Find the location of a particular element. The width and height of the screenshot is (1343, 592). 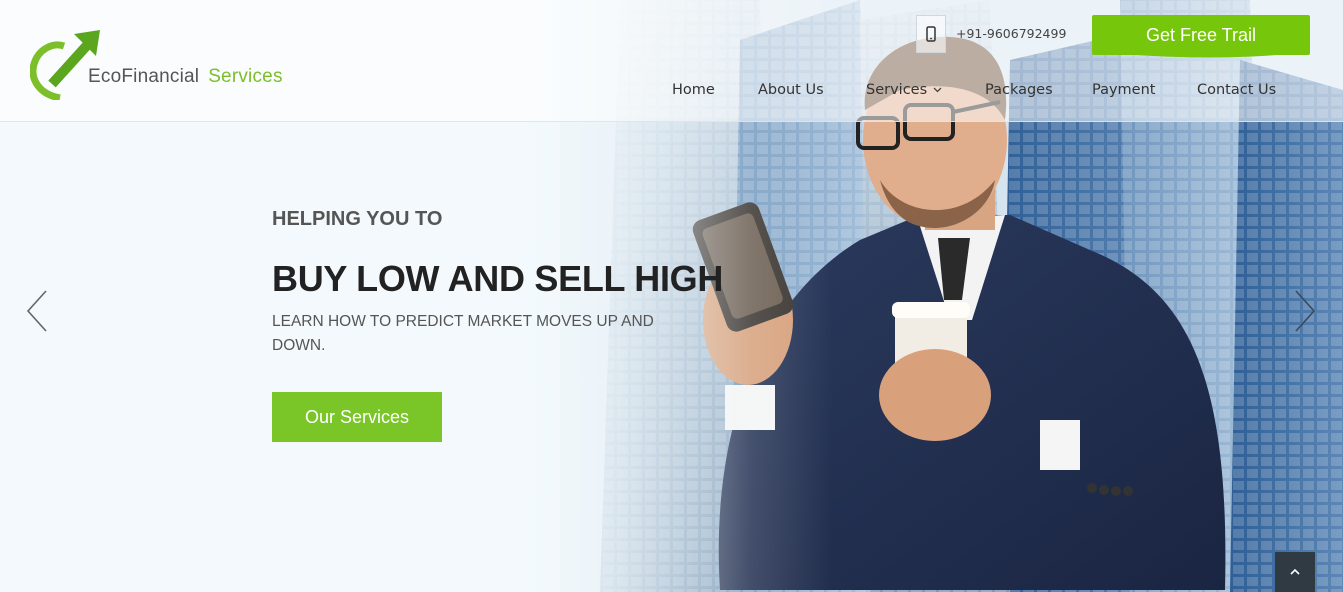

brand-name-secondary: Services is located at coordinates (245, 76).